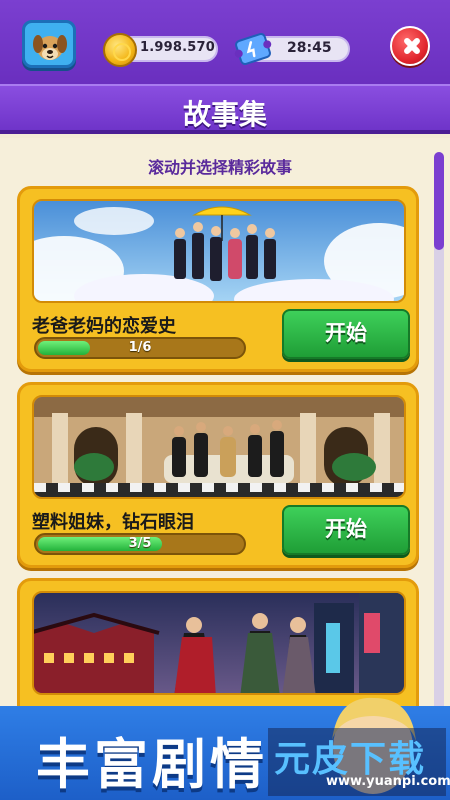  Describe the element at coordinates (410, 46) in the screenshot. I see `close-button` at that location.